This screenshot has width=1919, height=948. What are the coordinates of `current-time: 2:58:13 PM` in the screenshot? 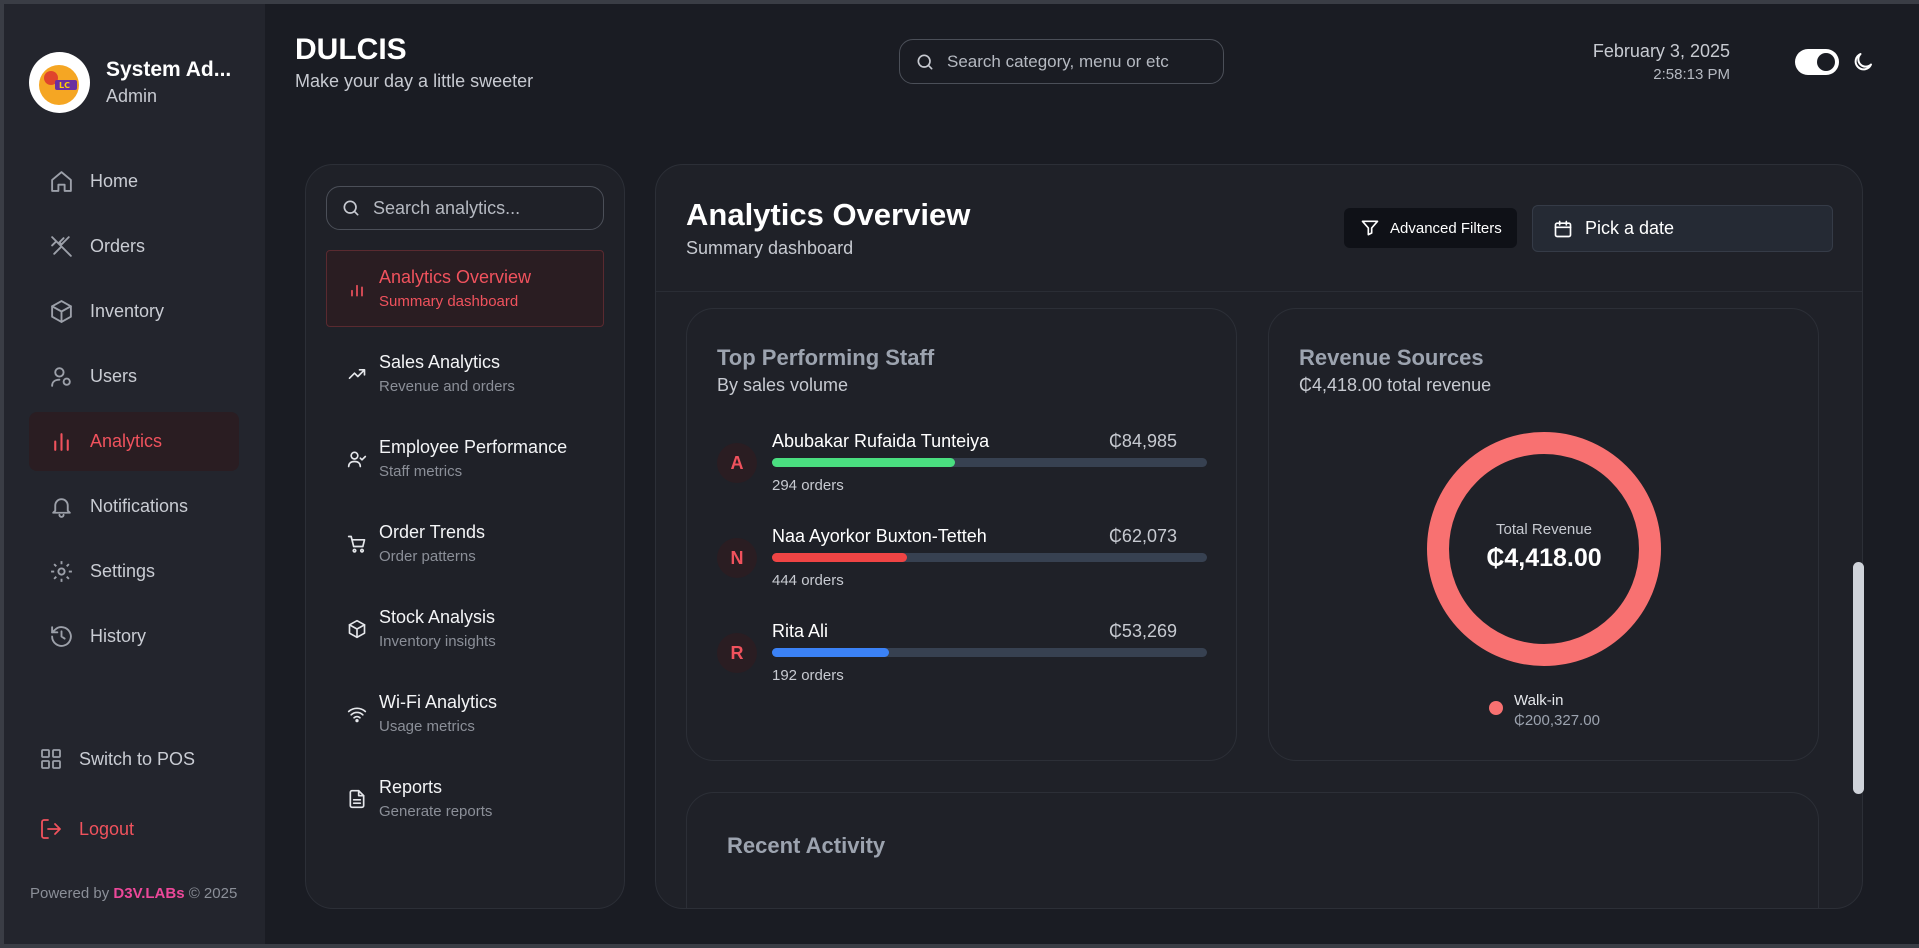 It's located at (1691, 74).